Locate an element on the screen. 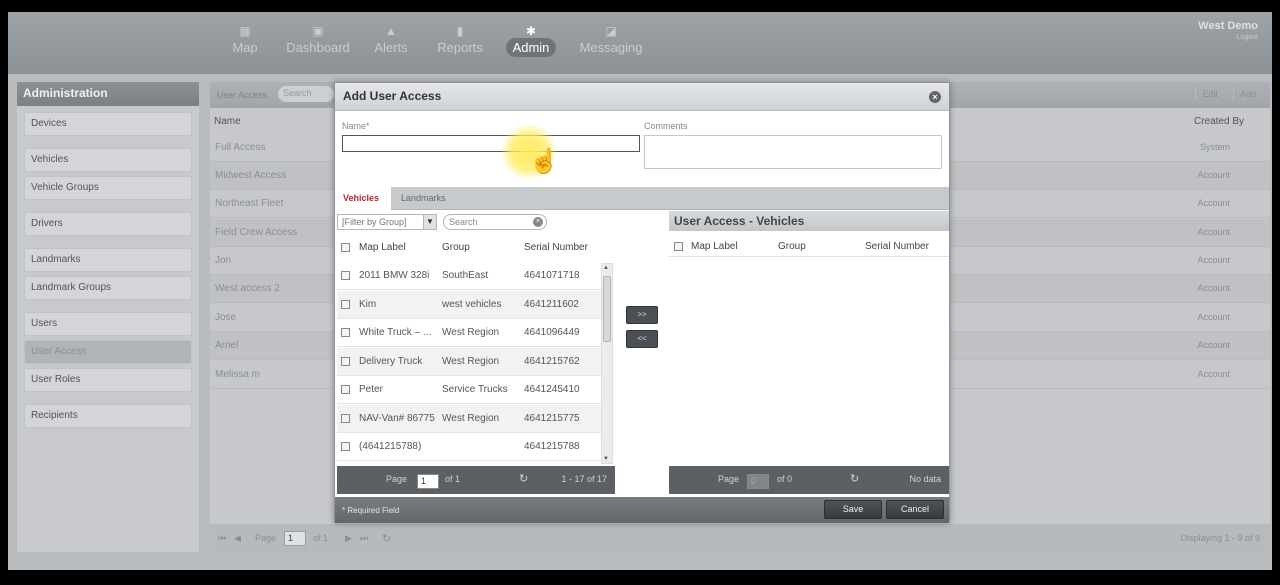 This screenshot has width=1280, height=585. nav-label: Reports is located at coordinates (460, 47).